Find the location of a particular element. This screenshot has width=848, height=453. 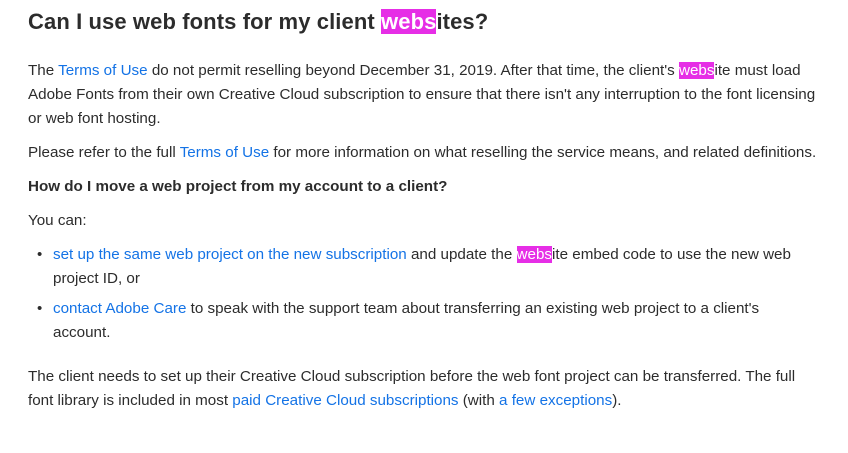

paragraph-text: The is located at coordinates (43, 70).